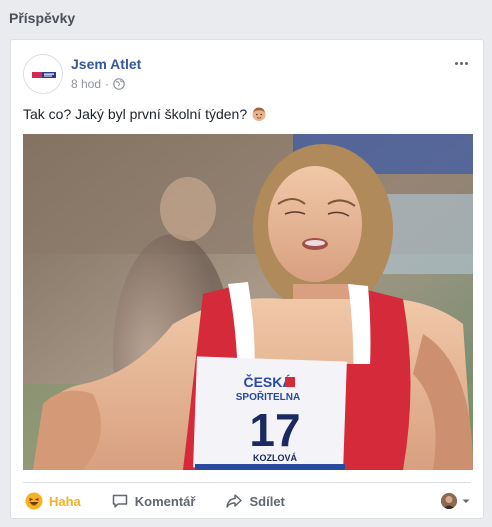  I want to click on comment-label: Komentář, so click(165, 501).